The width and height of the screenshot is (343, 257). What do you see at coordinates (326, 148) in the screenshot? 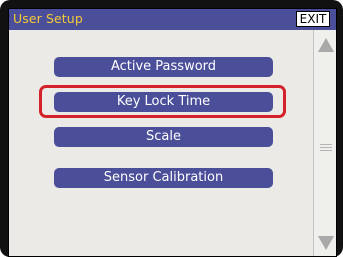
I see `grip-lines-icon` at bounding box center [326, 148].